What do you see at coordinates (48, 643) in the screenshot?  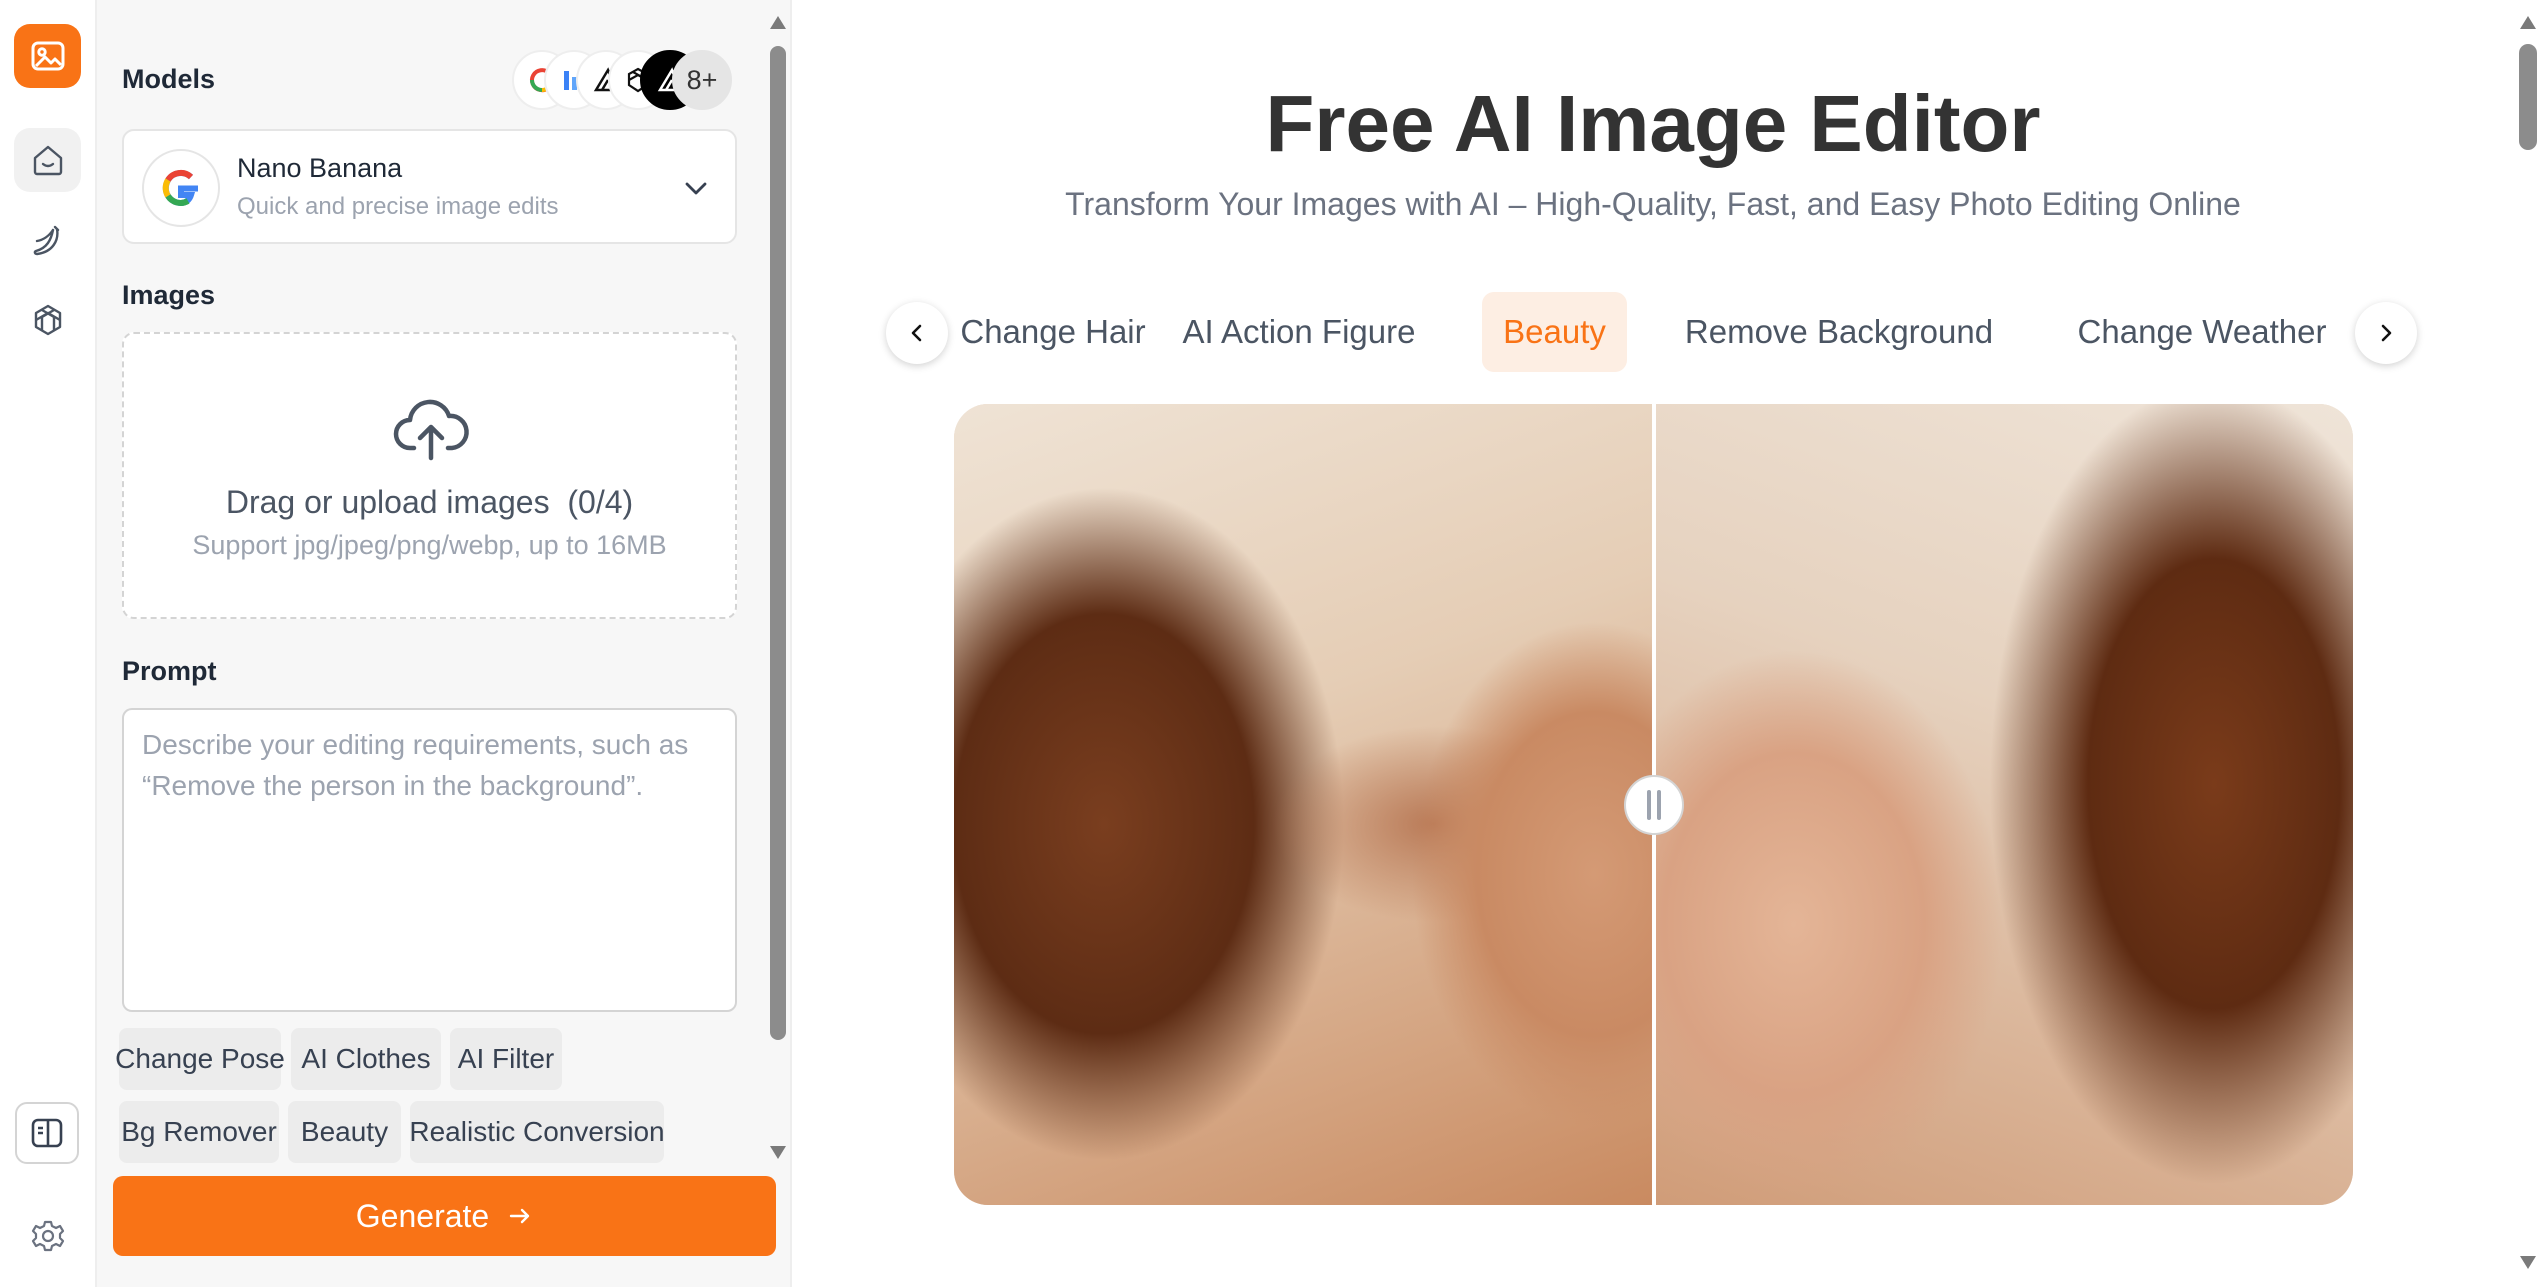 I see `icon-rail` at bounding box center [48, 643].